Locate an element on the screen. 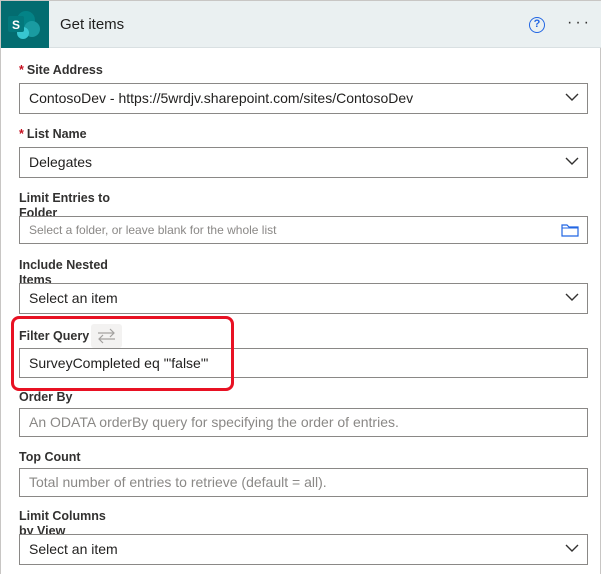 Image resolution: width=602 pixels, height=574 pixels. folder-icon is located at coordinates (570, 230).